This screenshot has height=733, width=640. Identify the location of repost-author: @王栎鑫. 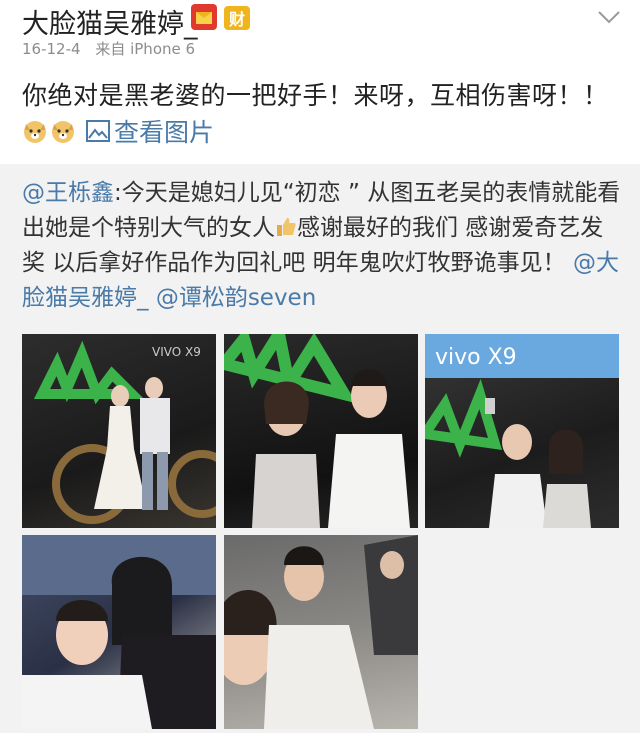
(68, 193).